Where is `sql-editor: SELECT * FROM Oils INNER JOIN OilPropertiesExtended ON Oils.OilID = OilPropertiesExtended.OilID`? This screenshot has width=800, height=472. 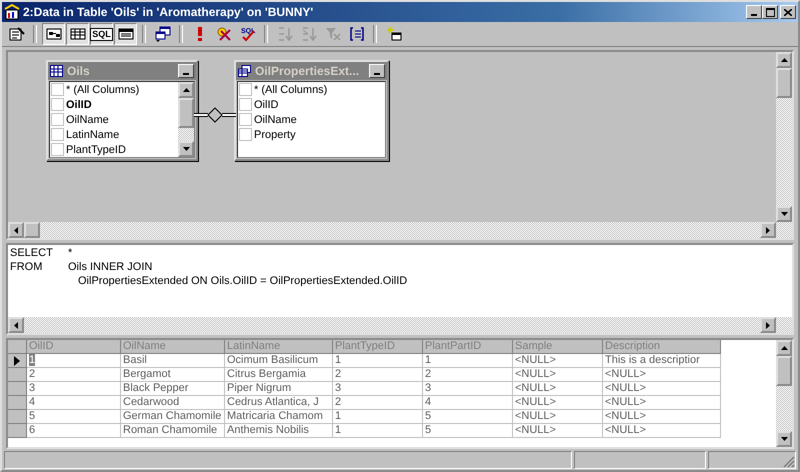 sql-editor: SELECT * FROM Oils INNER JOIN OilPropertiesExtended ON Oils.OilID = OilPropertiesExtended.OilID is located at coordinates (400, 281).